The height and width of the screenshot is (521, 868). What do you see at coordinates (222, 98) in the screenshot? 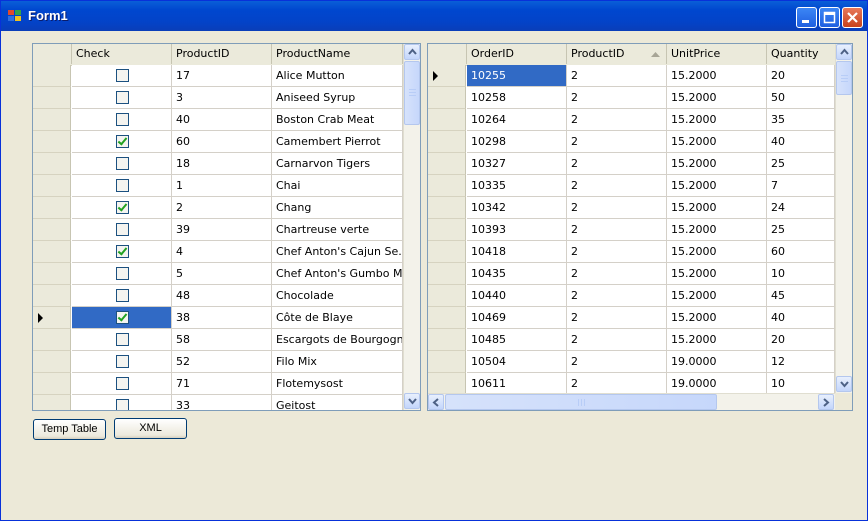
I see `productid-cell: 3` at bounding box center [222, 98].